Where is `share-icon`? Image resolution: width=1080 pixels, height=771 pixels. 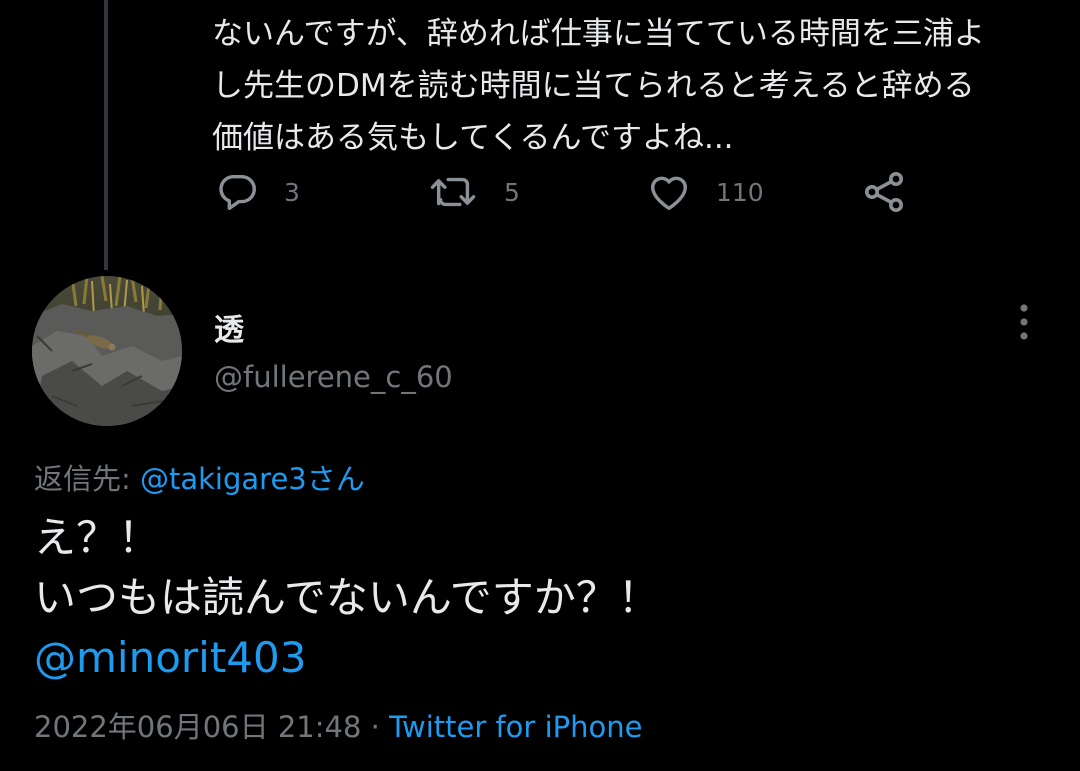 share-icon is located at coordinates (884, 192).